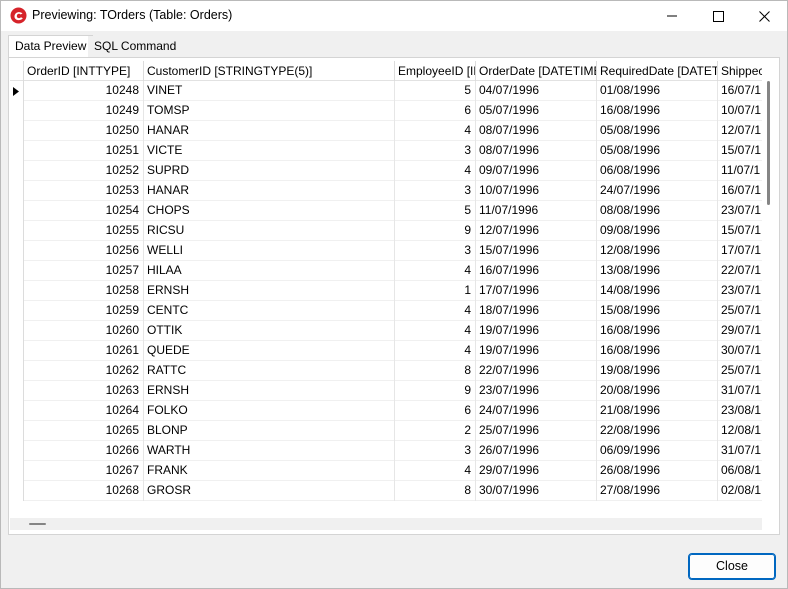 The width and height of the screenshot is (788, 589). I want to click on cell-requireddate: 21/08/1996, so click(657, 411).